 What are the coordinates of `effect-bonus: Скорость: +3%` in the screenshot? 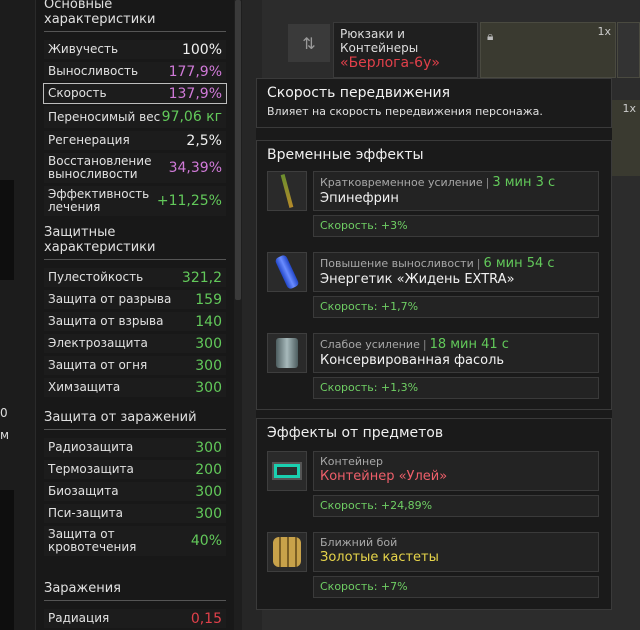 It's located at (456, 226).